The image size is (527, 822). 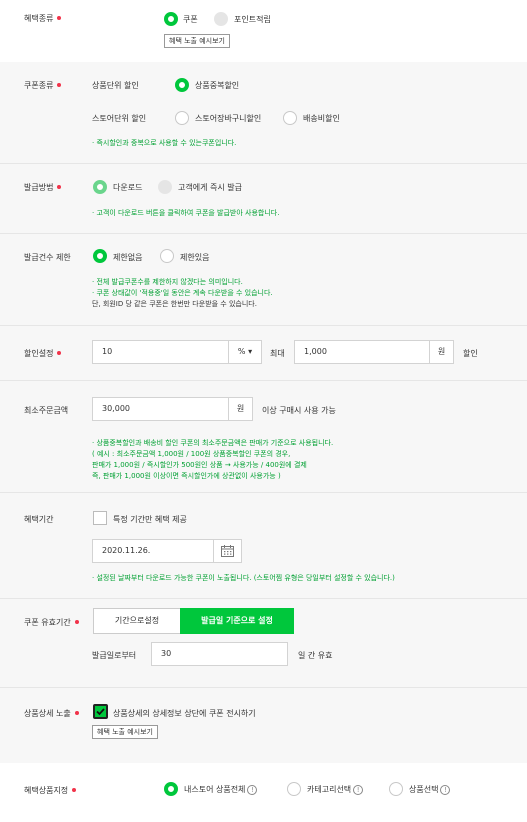 What do you see at coordinates (164, 143) in the screenshot?
I see `coupon-type-note: · 즉시할인과 중복으로 사용할 수 있는쿠폰입니다.` at bounding box center [164, 143].